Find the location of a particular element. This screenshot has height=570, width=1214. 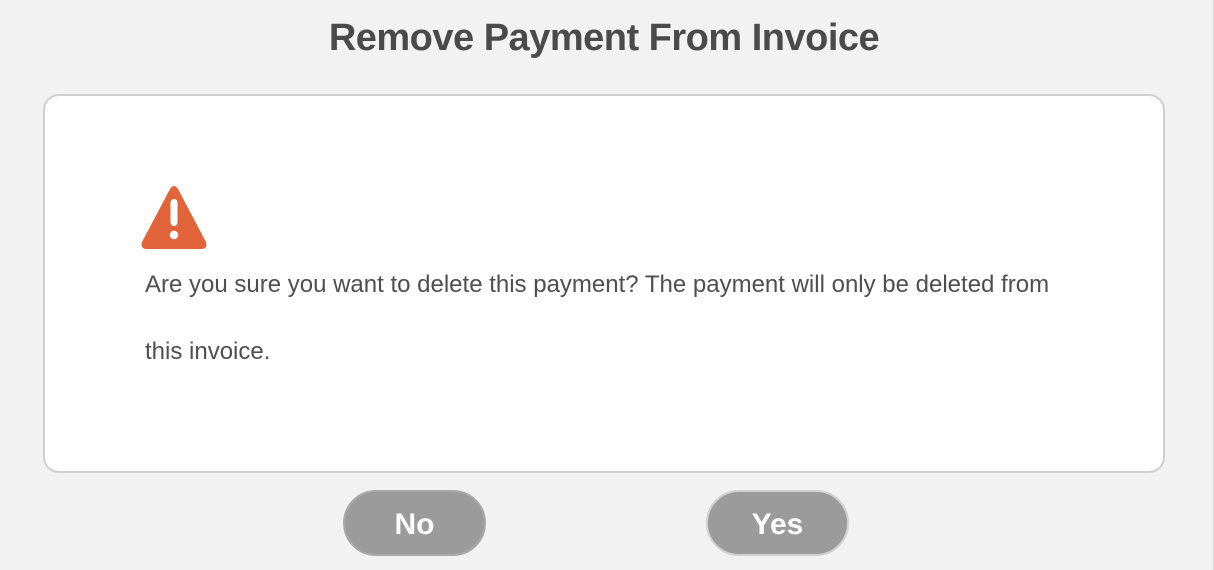

no-button: No is located at coordinates (414, 523).